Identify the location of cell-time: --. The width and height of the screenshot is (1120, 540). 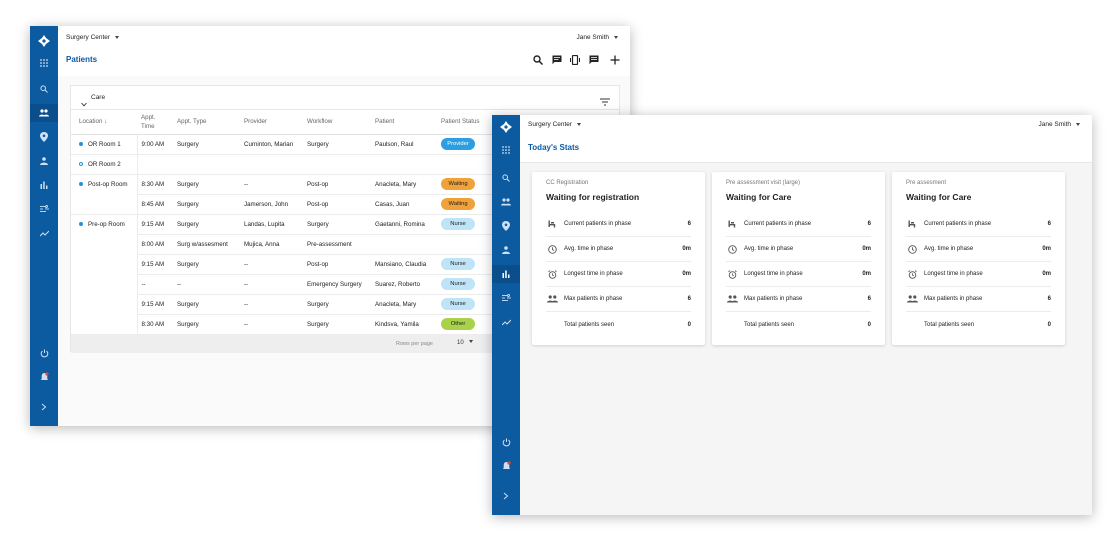
(155, 284).